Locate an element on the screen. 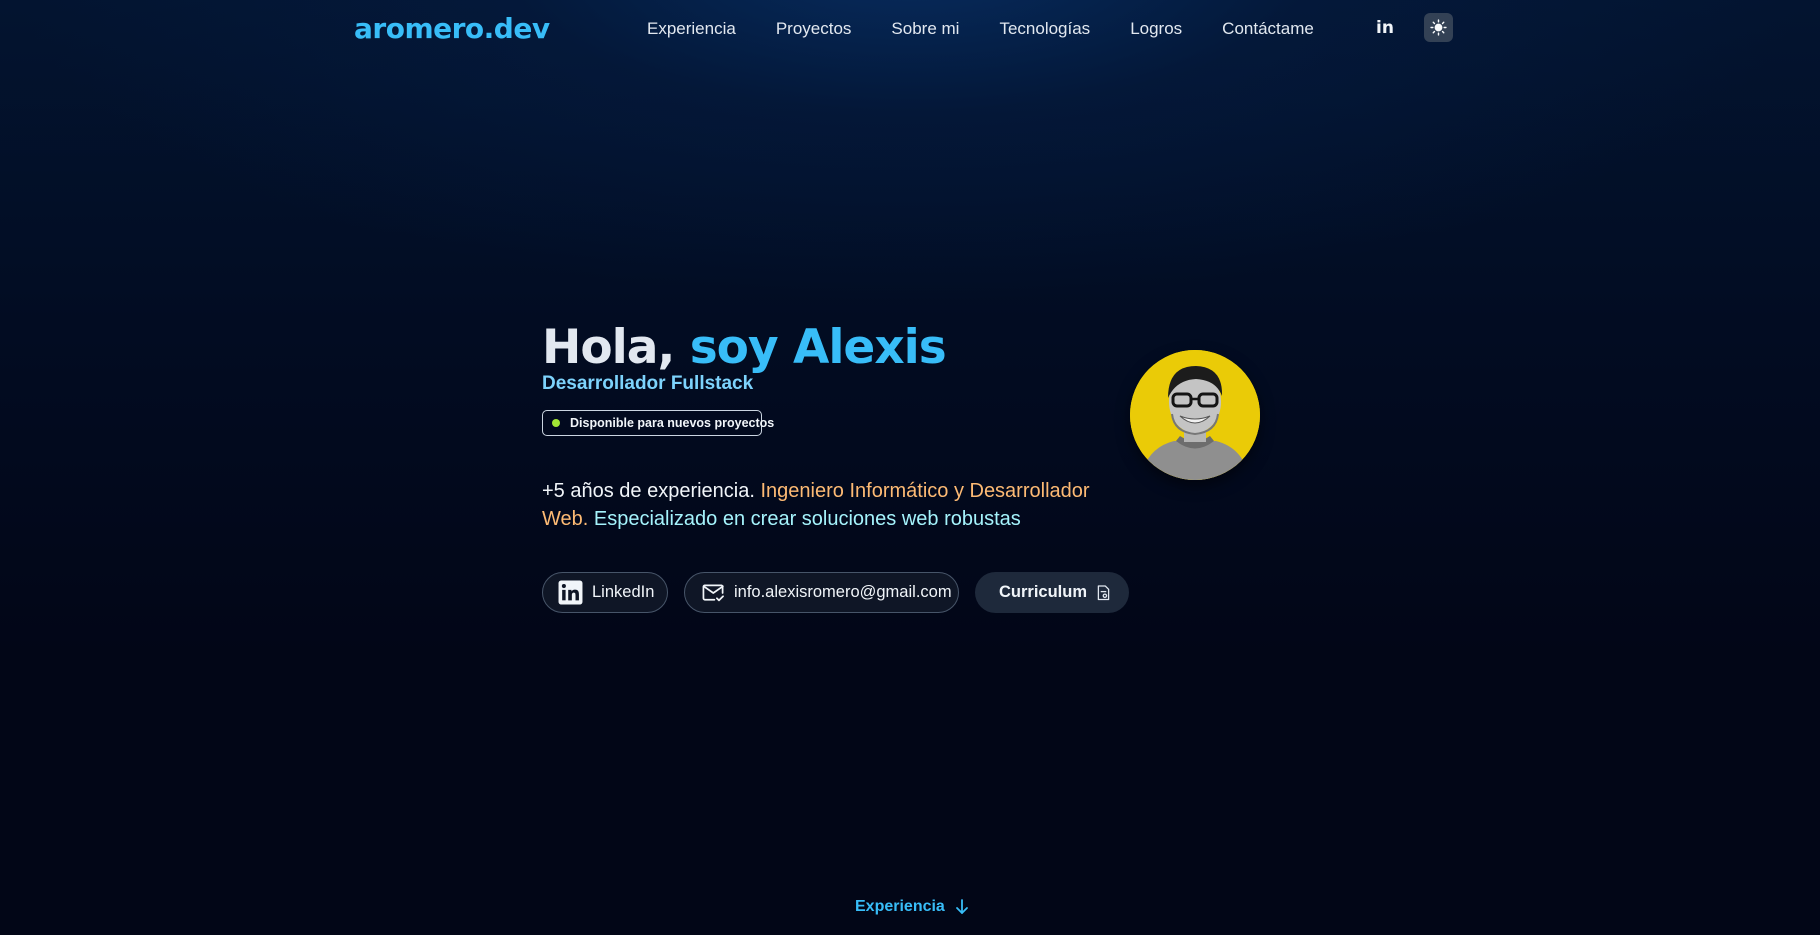  email-button-label: info.alexisromero@gmail.com is located at coordinates (843, 592).